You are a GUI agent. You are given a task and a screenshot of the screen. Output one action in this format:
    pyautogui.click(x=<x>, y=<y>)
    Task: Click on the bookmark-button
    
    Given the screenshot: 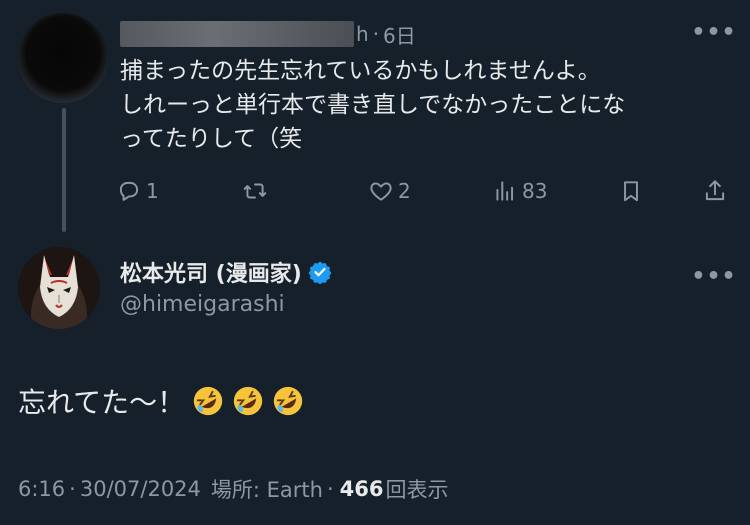 What is the action you would take?
    pyautogui.click(x=631, y=191)
    